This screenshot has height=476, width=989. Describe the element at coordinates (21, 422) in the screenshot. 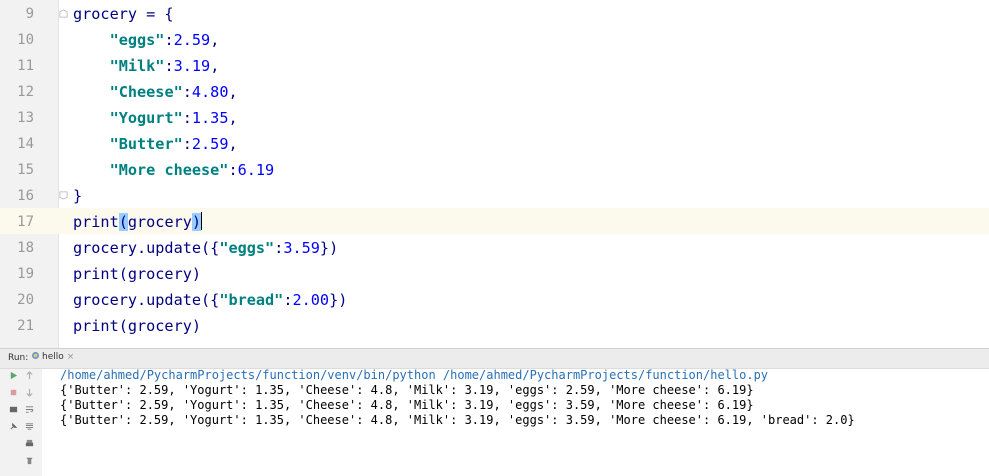

I see `run-toolbar` at that location.